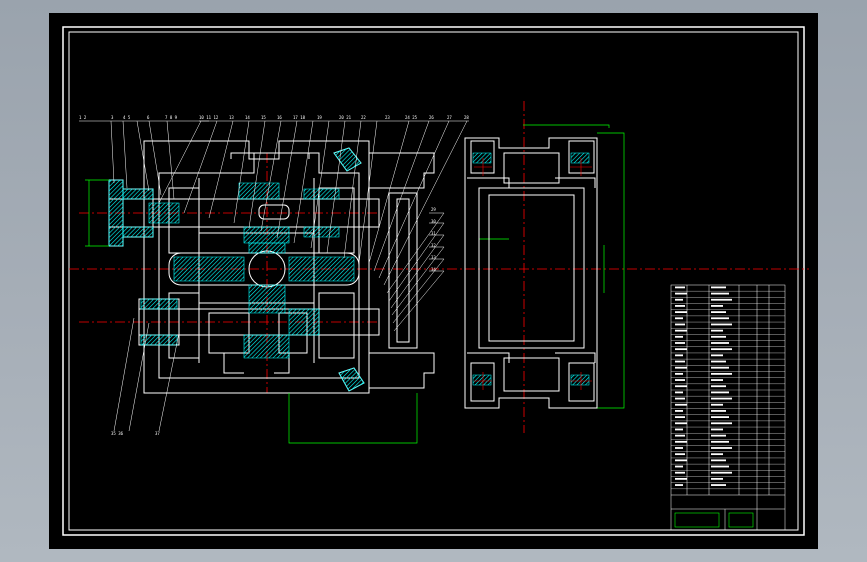 Image resolution: width=867 pixels, height=562 pixels. I want to click on svg-text: 16, so click(279, 117).